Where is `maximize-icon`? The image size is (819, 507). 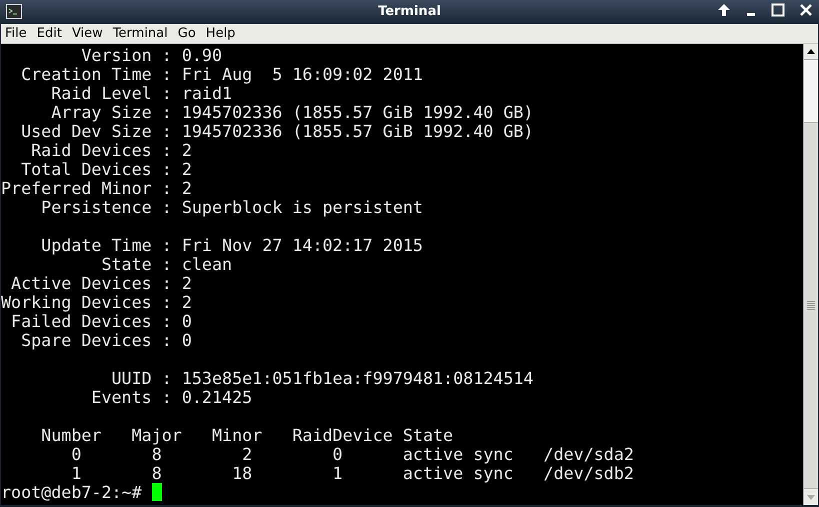
maximize-icon is located at coordinates (778, 10).